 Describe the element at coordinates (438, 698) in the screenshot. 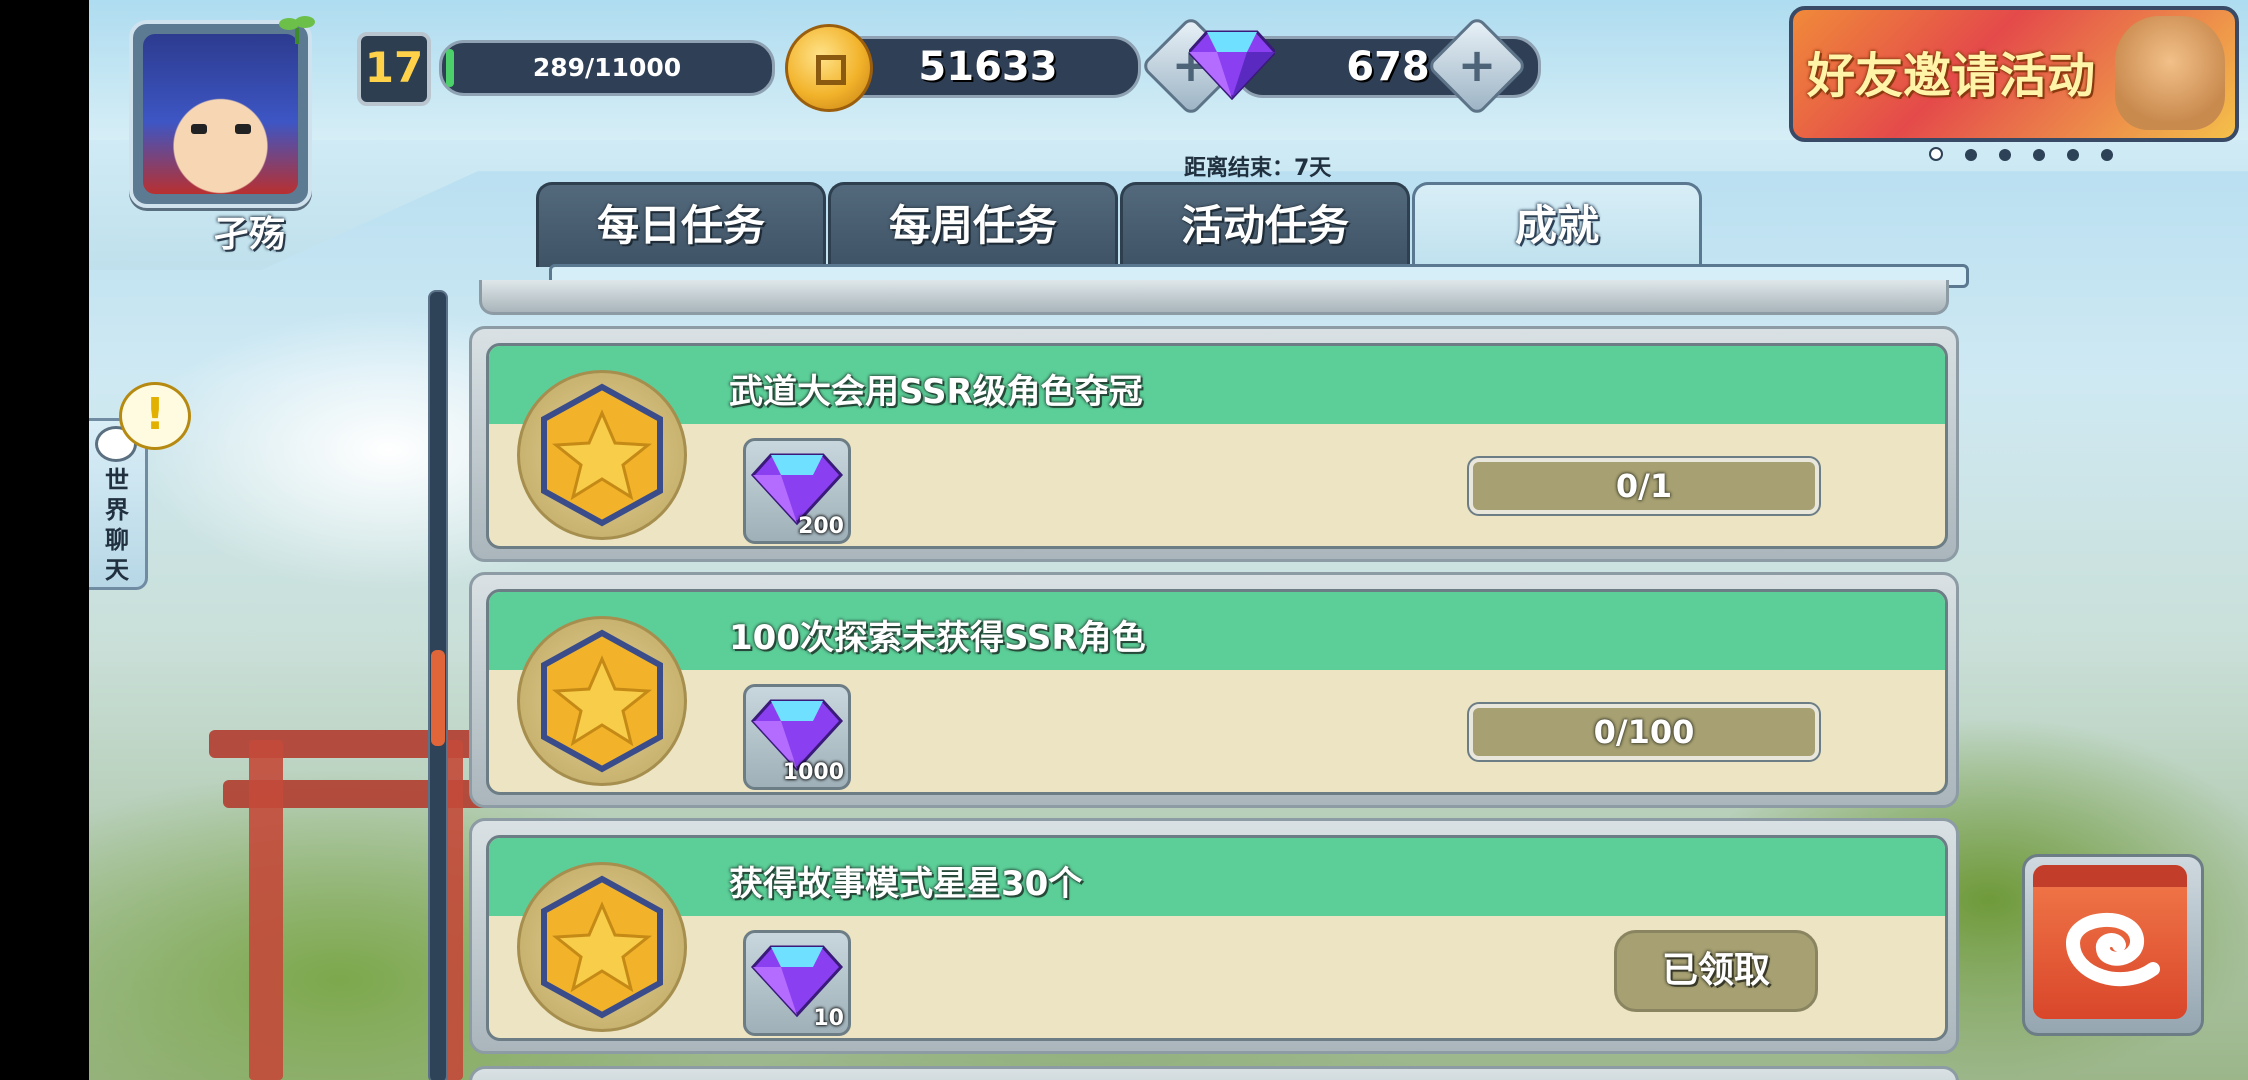

I see `scrollbar-thumb` at that location.